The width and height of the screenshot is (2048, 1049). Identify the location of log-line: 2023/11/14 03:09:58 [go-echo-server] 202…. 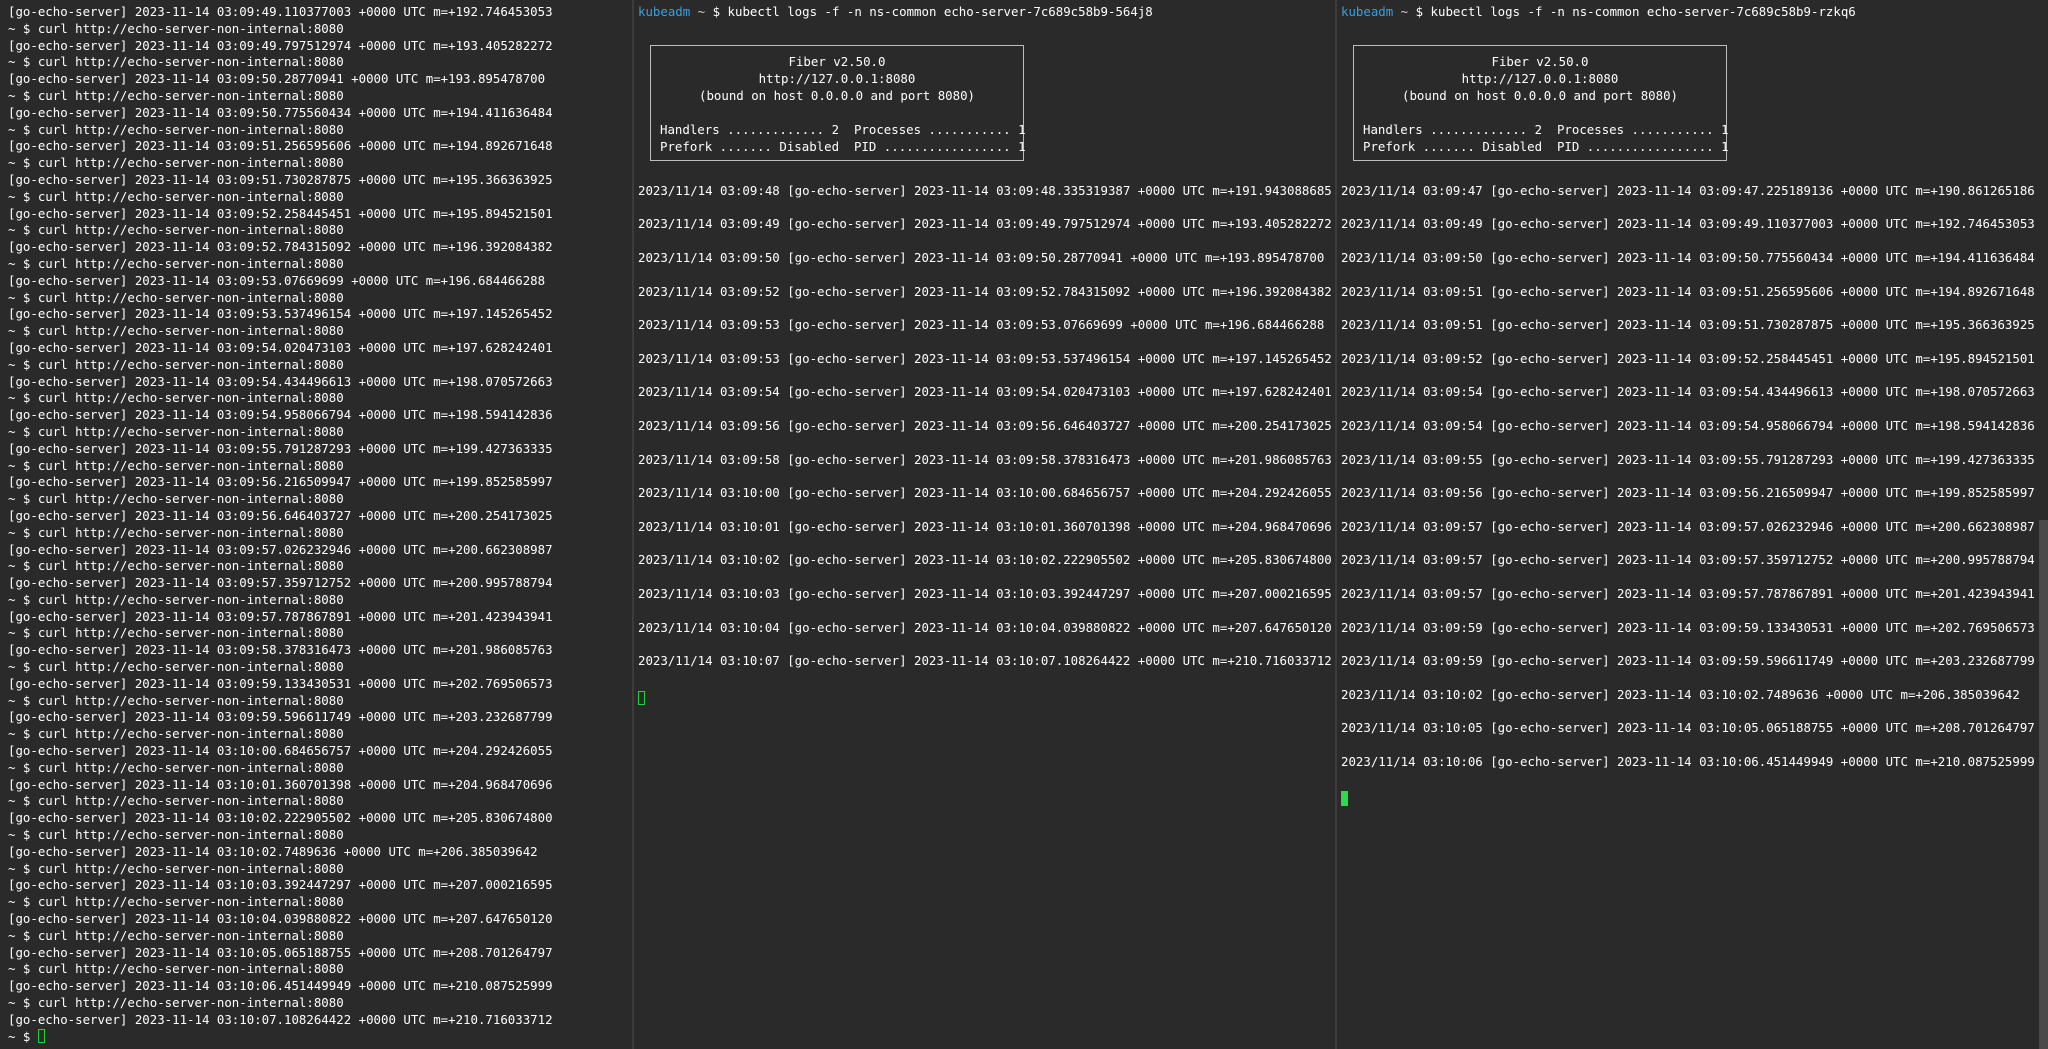
(985, 459).